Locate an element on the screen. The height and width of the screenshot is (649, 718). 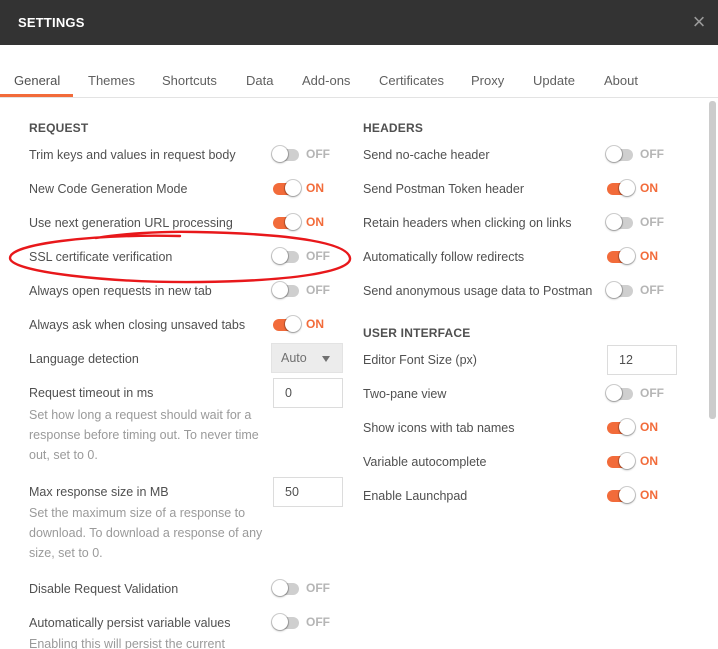
tab-proxy: Proxy is located at coordinates (487, 80).